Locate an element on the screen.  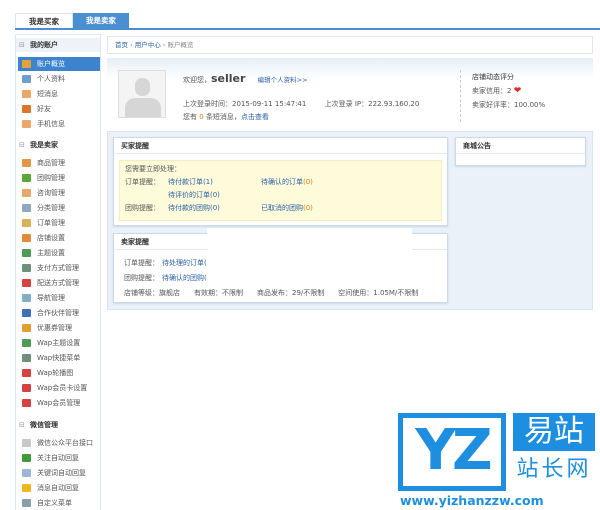
sidebar-item: 短消息 is located at coordinates (59, 94).